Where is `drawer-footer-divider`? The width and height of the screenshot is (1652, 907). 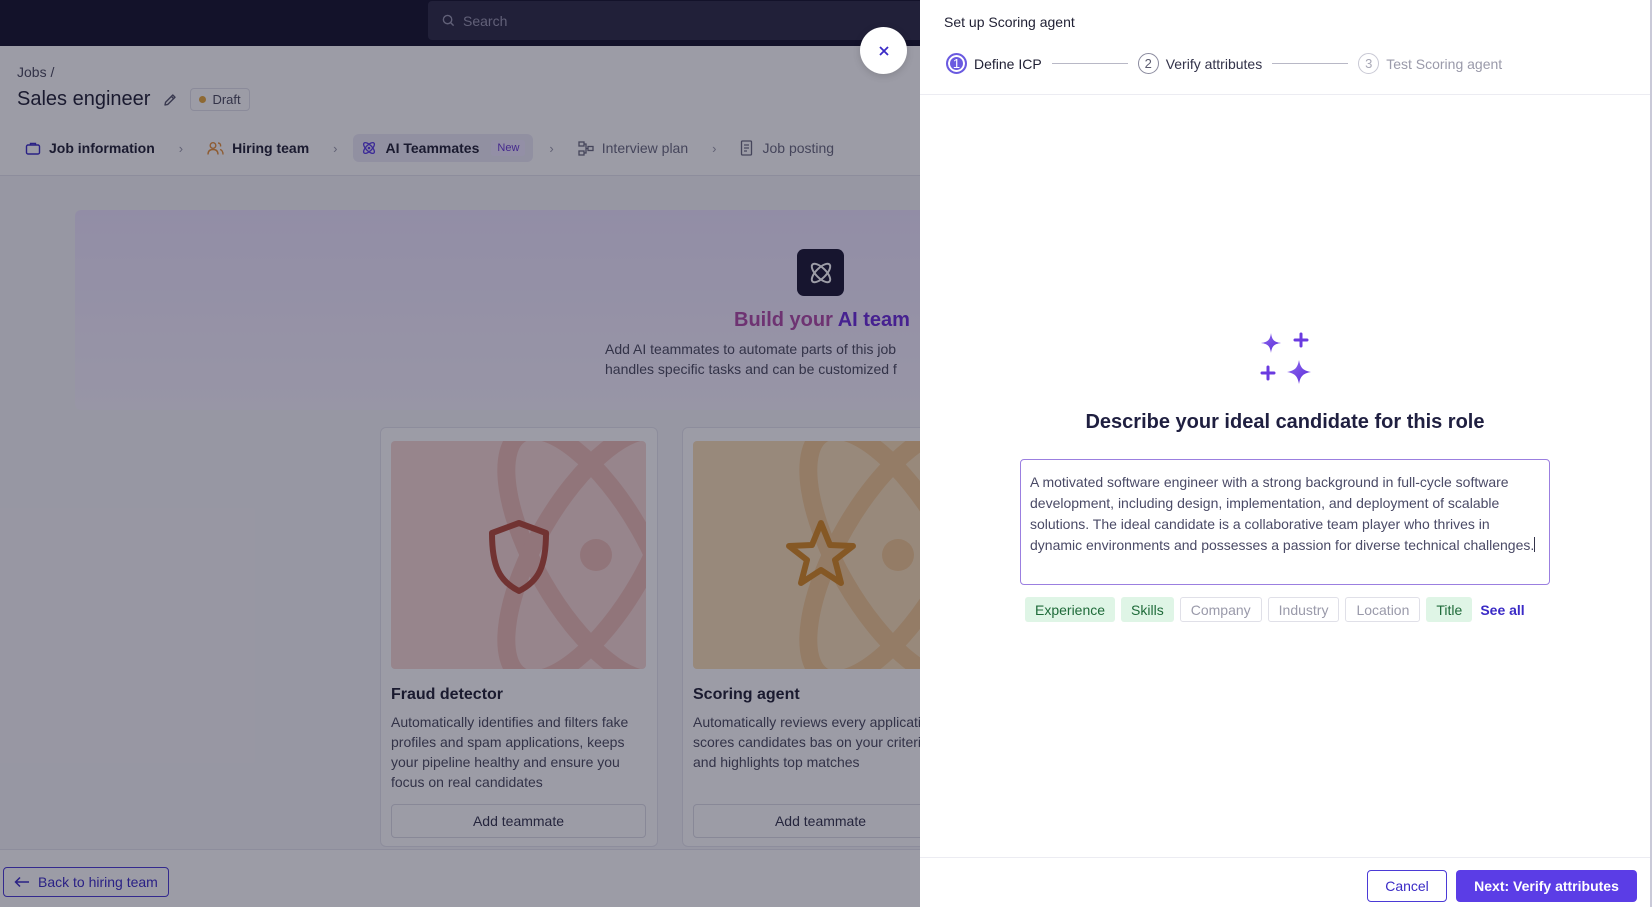 drawer-footer-divider is located at coordinates (1285, 857).